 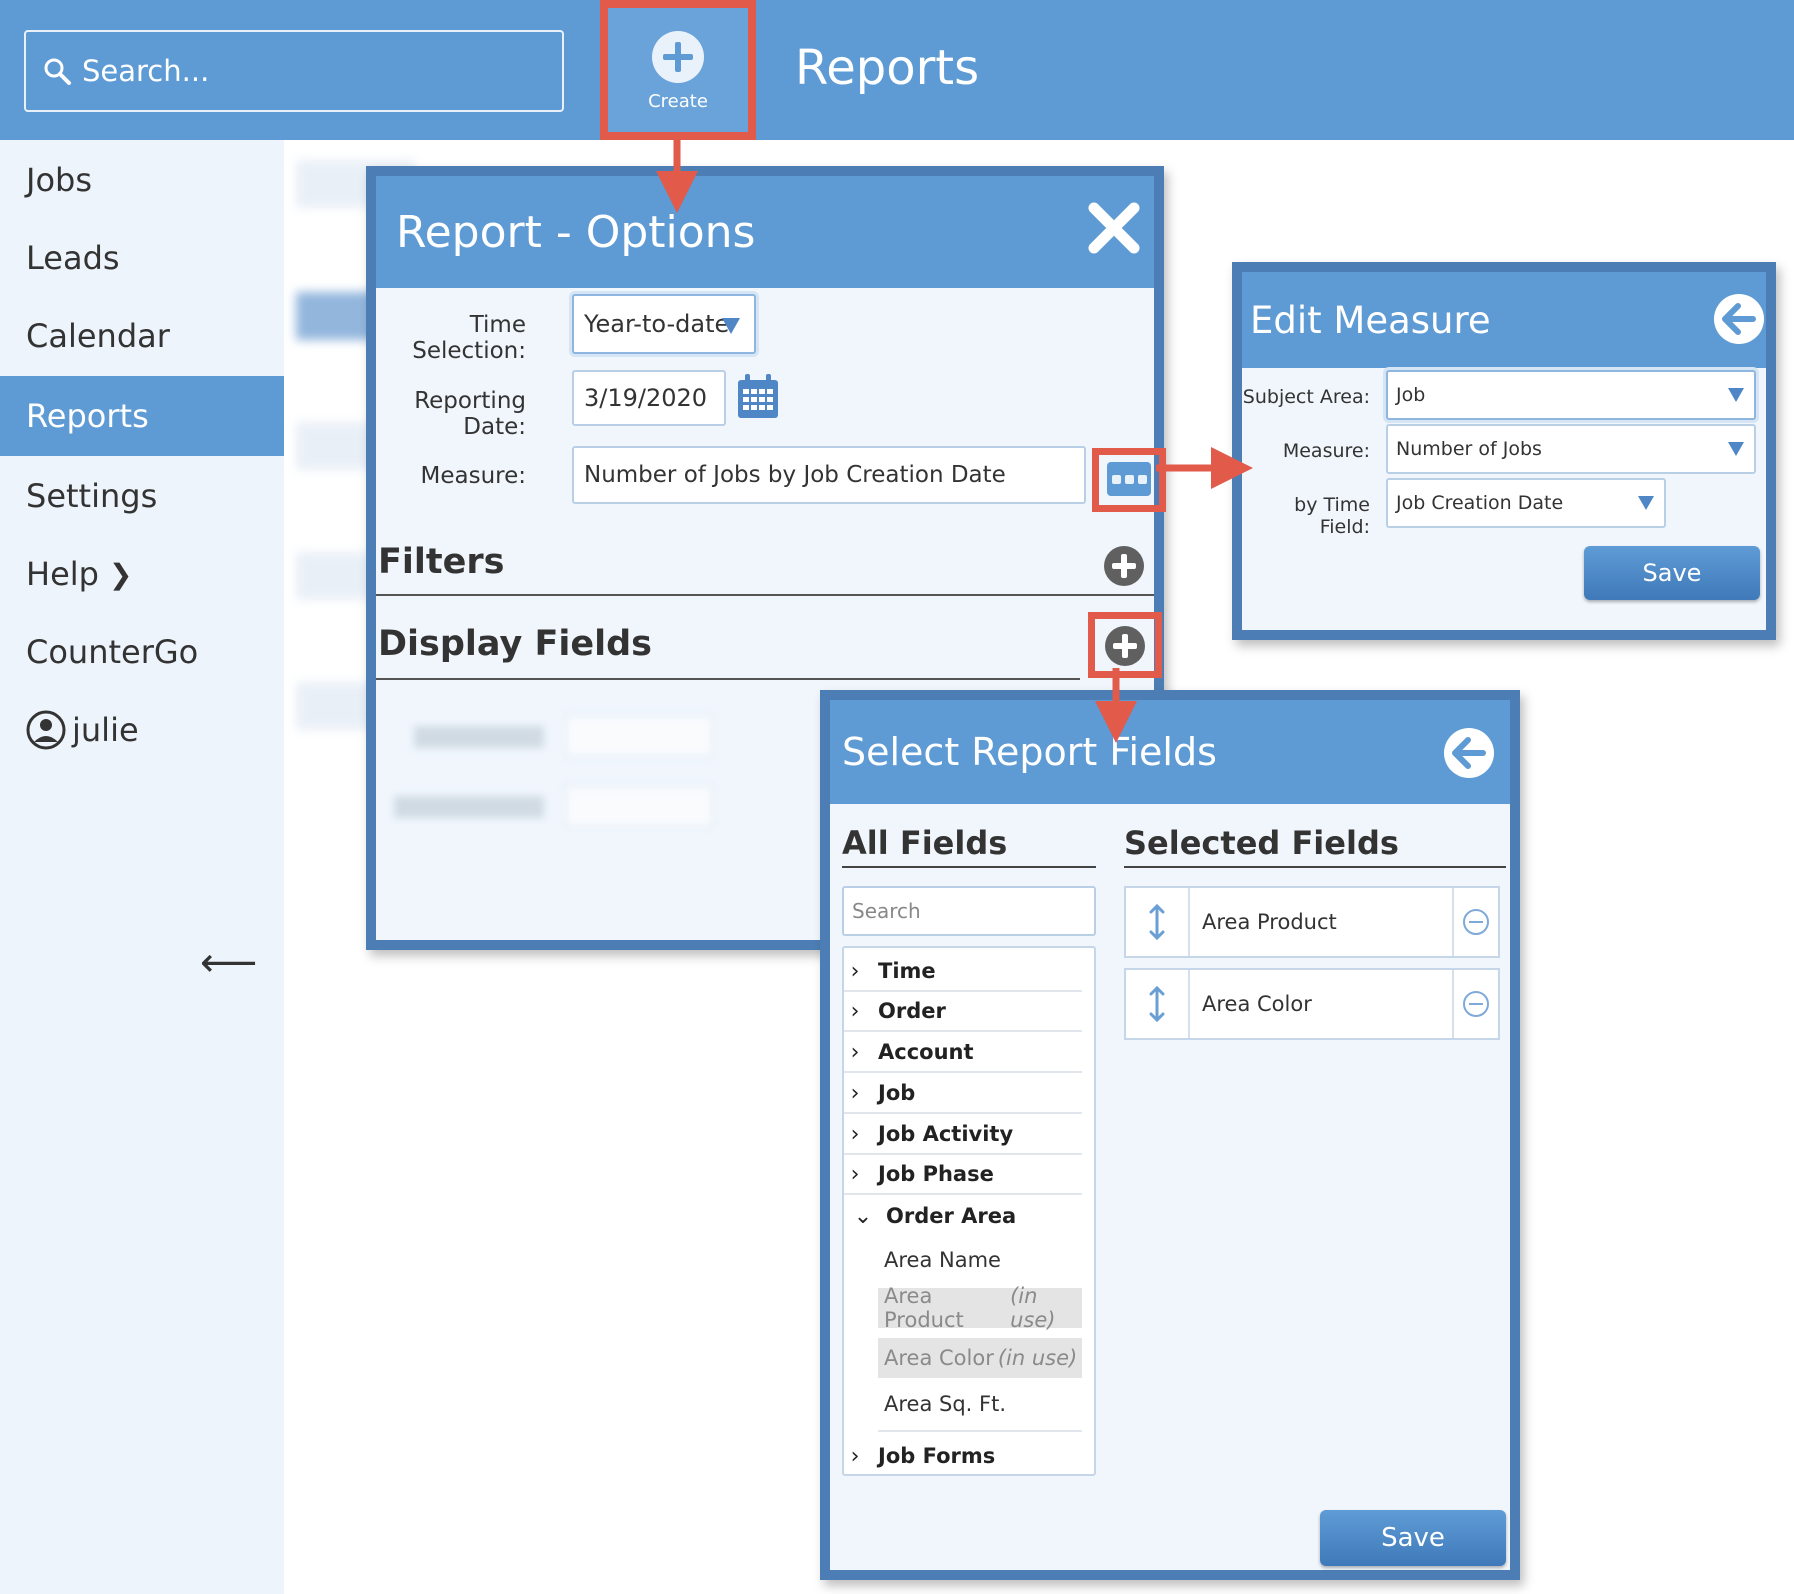 I want to click on sidebar-item-label: Jobs, so click(x=59, y=180).